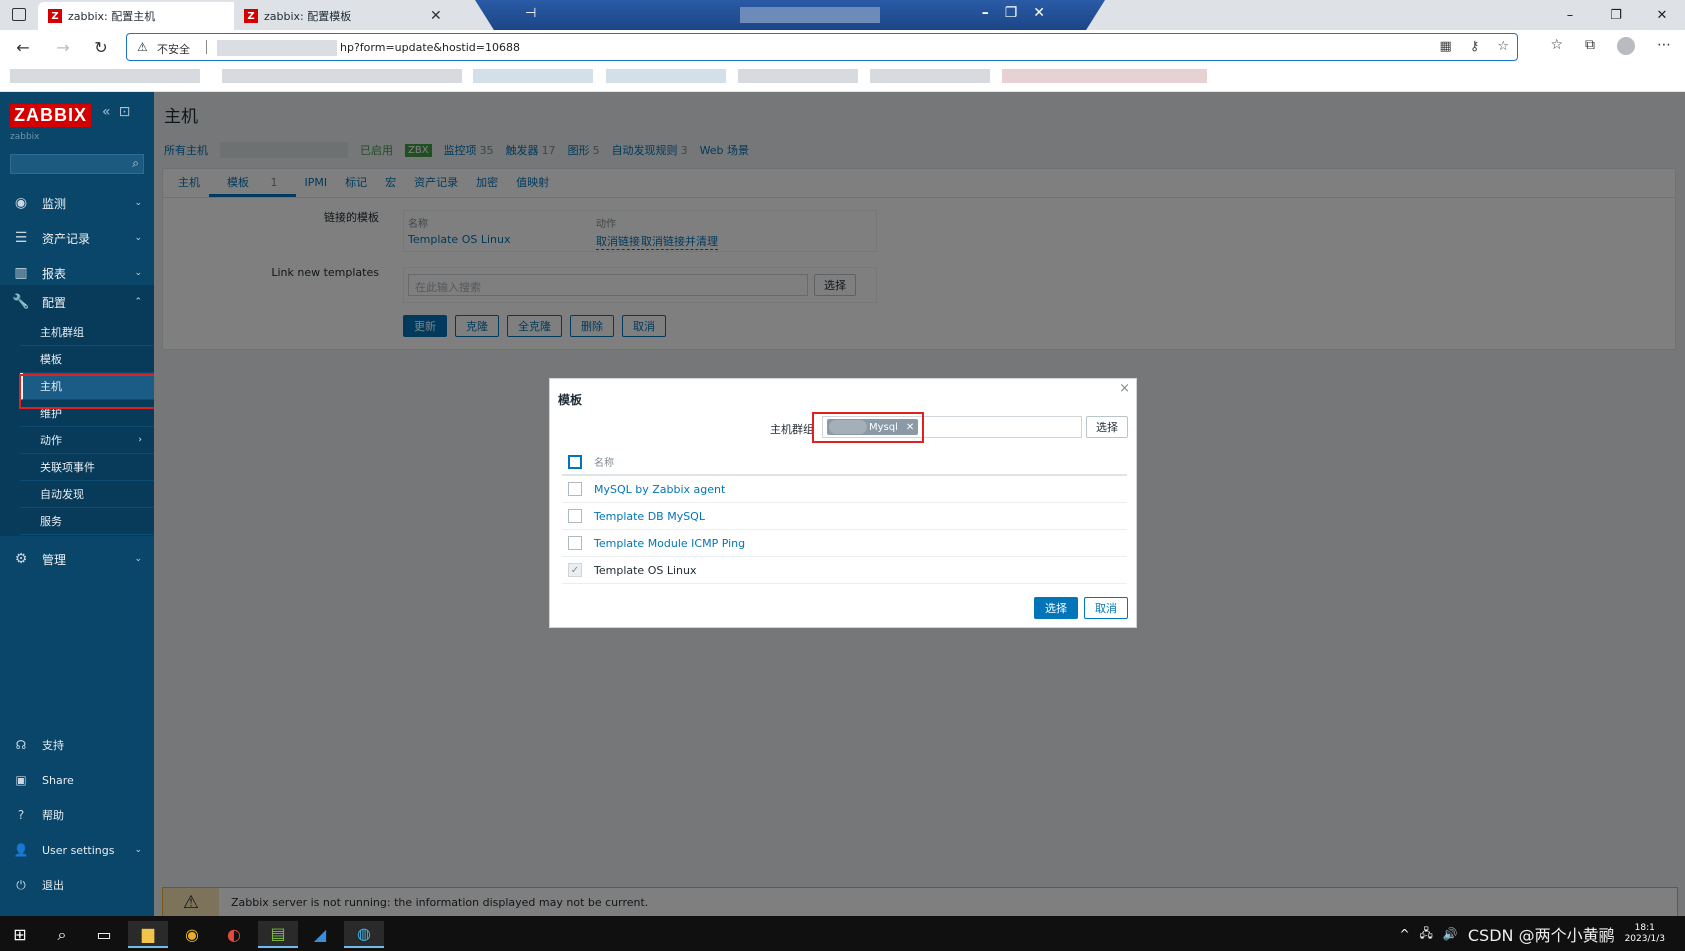 The image size is (1685, 951). Describe the element at coordinates (50, 115) in the screenshot. I see `zabbix-logo: ZABBIX` at that location.